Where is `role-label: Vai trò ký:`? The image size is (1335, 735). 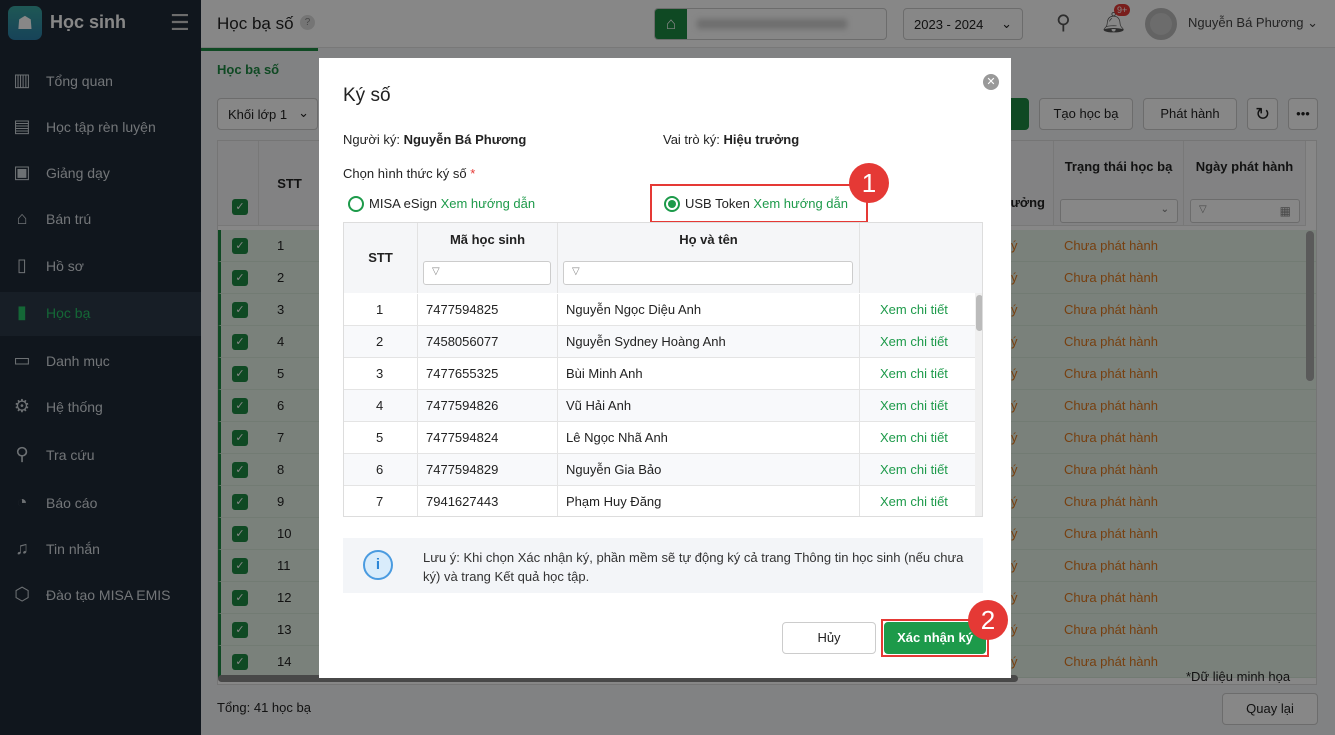 role-label: Vai trò ký: is located at coordinates (691, 139).